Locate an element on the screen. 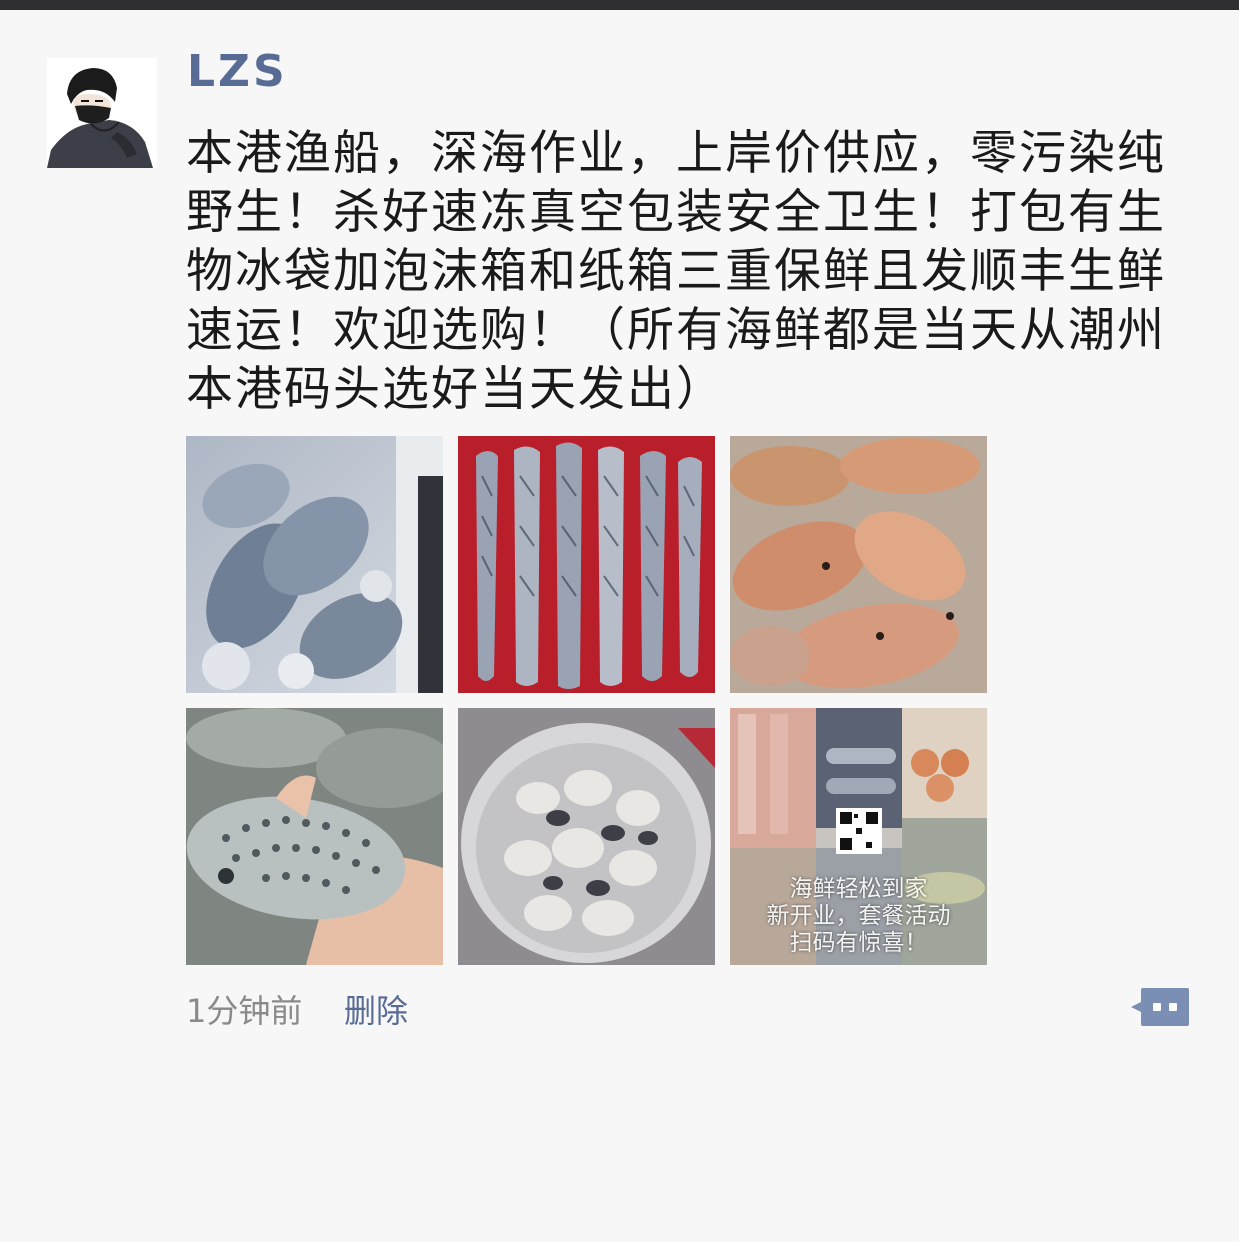 The height and width of the screenshot is (1242, 1239). comment-dots-icon is located at coordinates (1160, 1007).